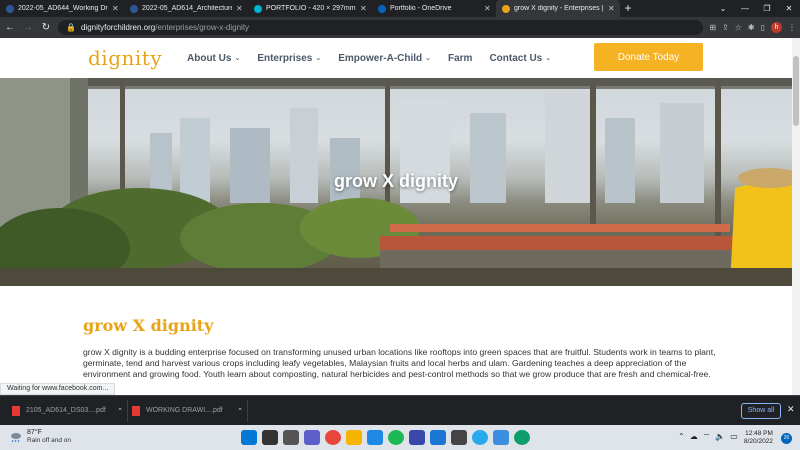 Image resolution: width=800 pixels, height=450 pixels. I want to click on dignity-logo: dignity, so click(137, 58).